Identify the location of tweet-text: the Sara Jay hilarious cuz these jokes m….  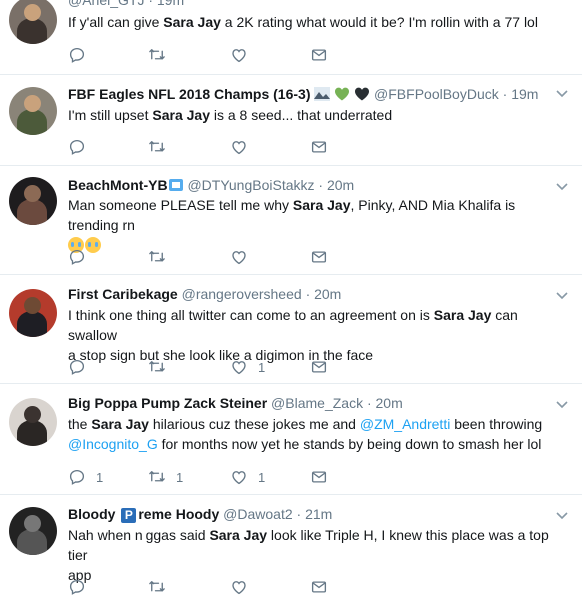
(305, 434).